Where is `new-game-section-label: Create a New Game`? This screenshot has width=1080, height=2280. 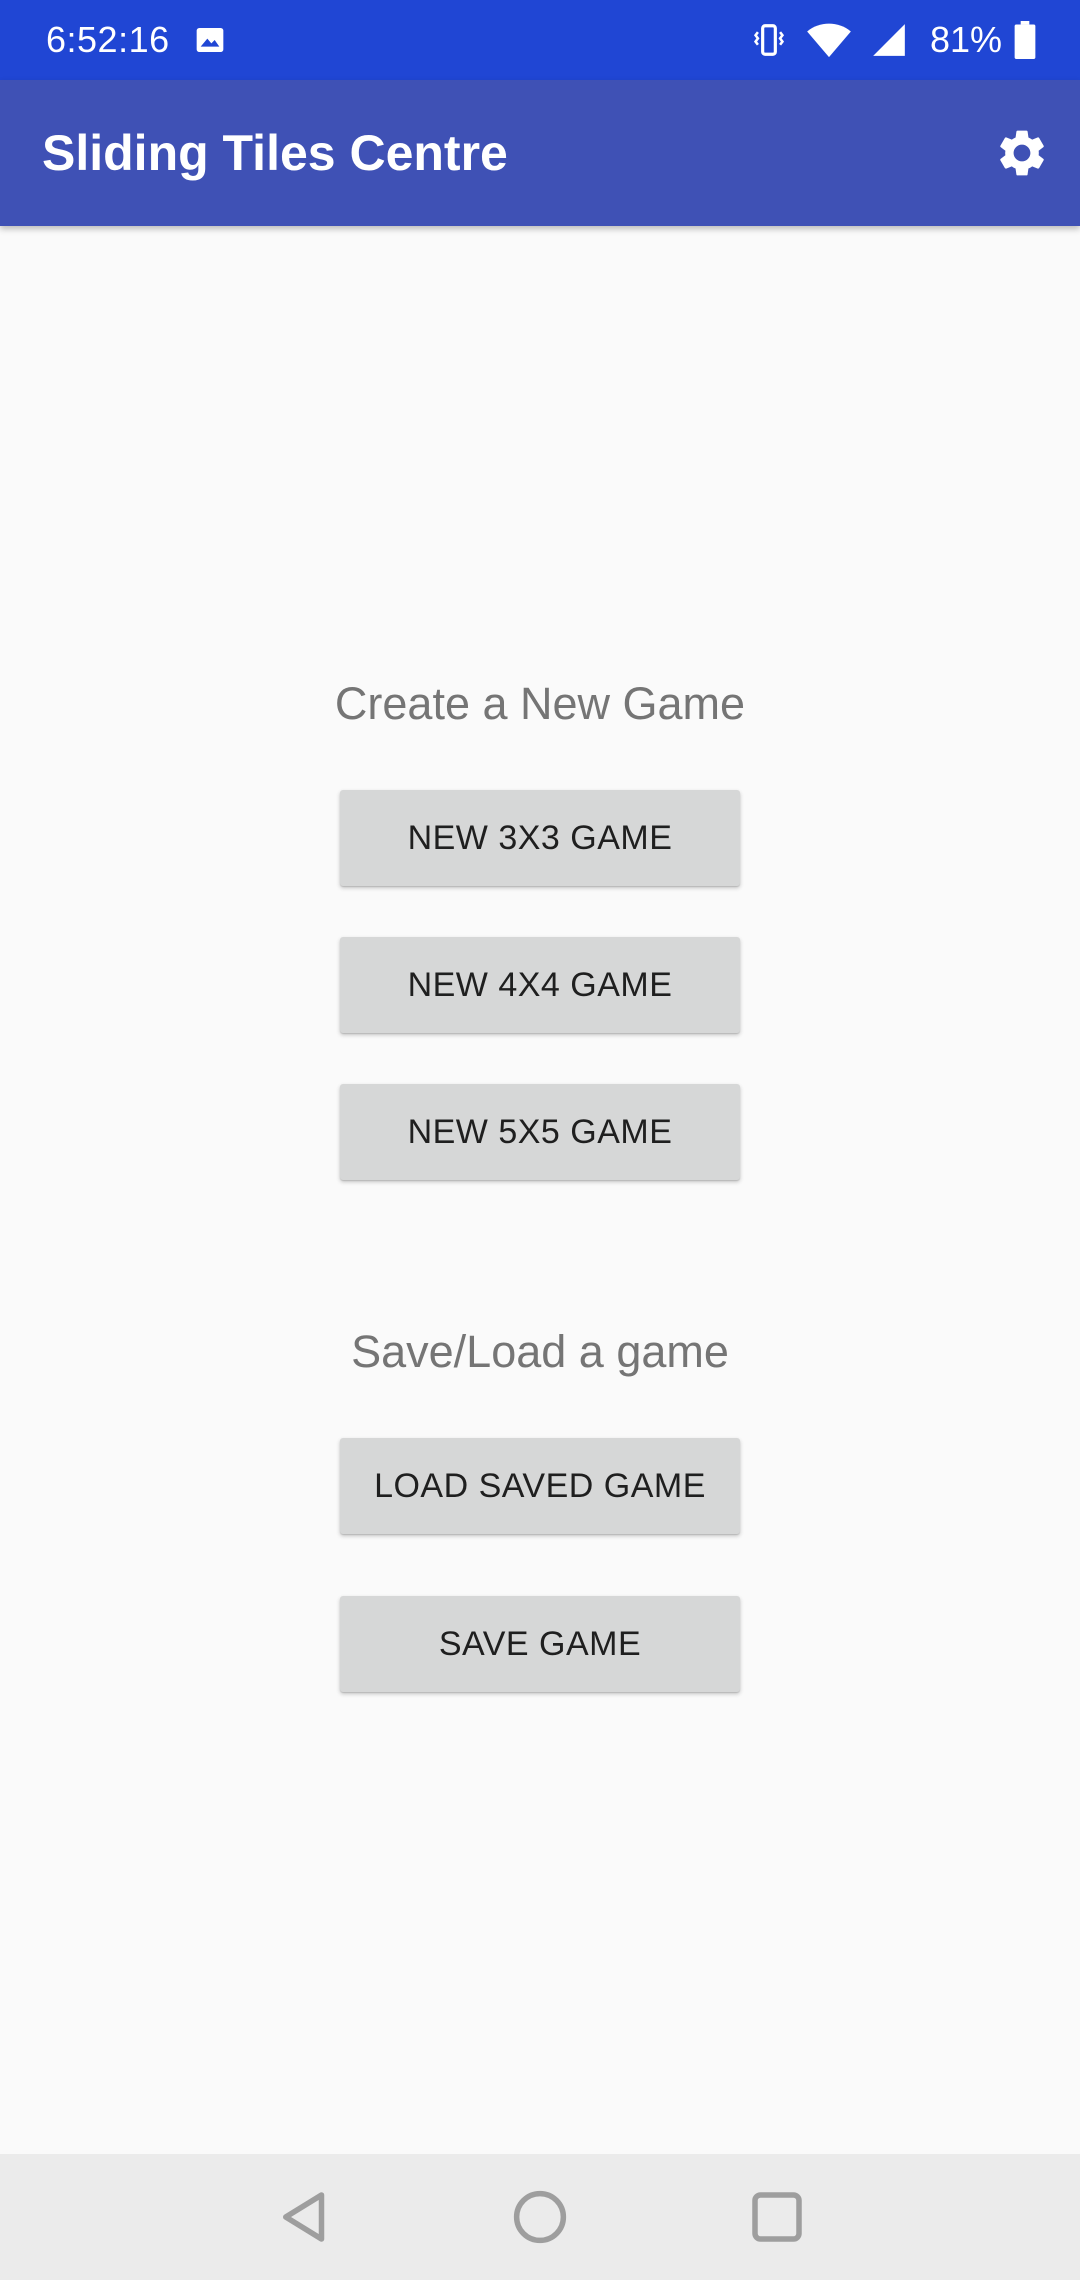
new-game-section-label: Create a New Game is located at coordinates (540, 703).